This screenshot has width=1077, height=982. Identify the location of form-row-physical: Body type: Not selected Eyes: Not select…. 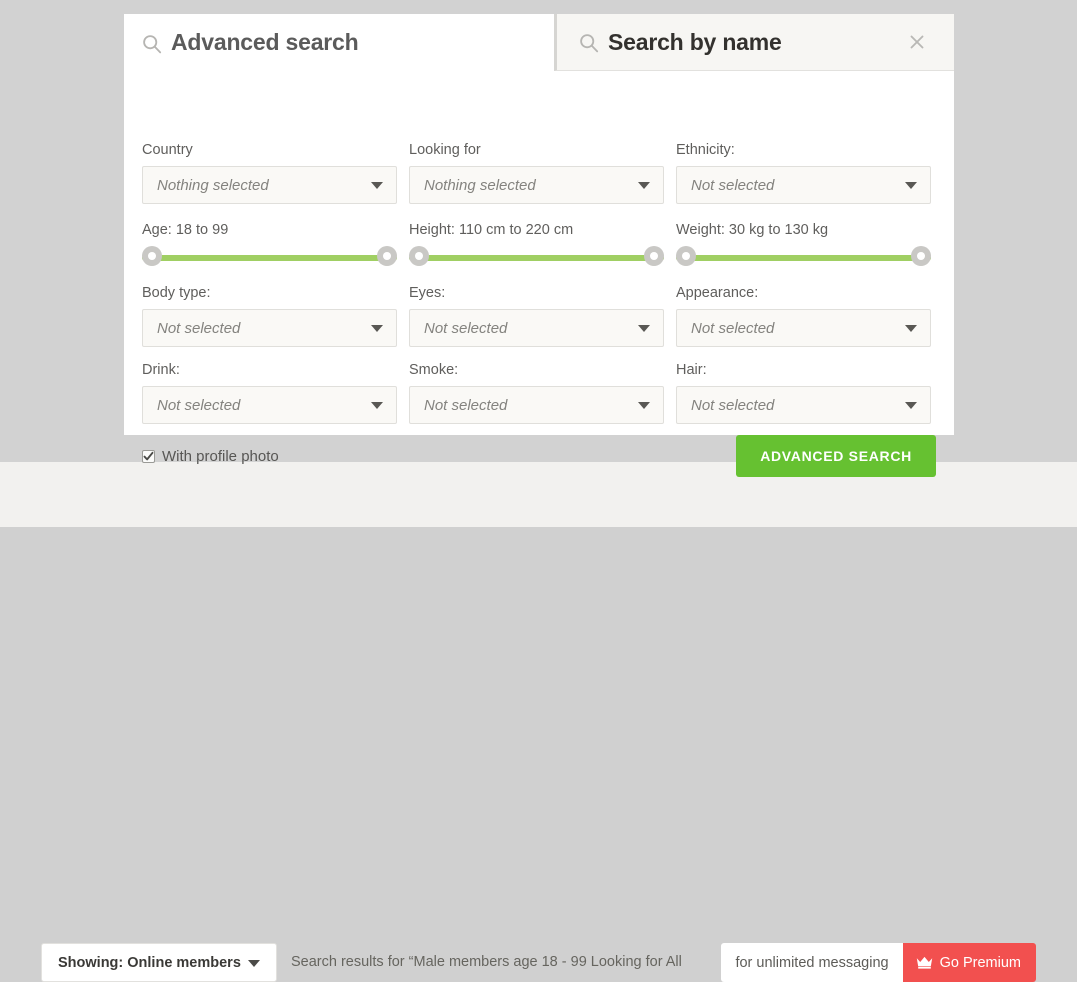
(539, 315).